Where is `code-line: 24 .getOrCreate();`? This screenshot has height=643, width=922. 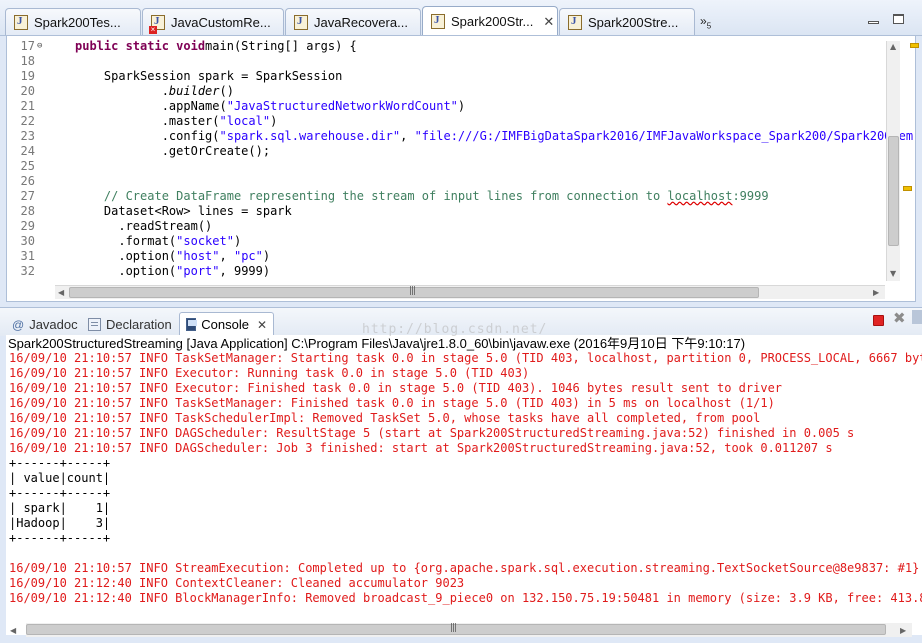 code-line: 24 .getOrCreate(); is located at coordinates (447, 151).